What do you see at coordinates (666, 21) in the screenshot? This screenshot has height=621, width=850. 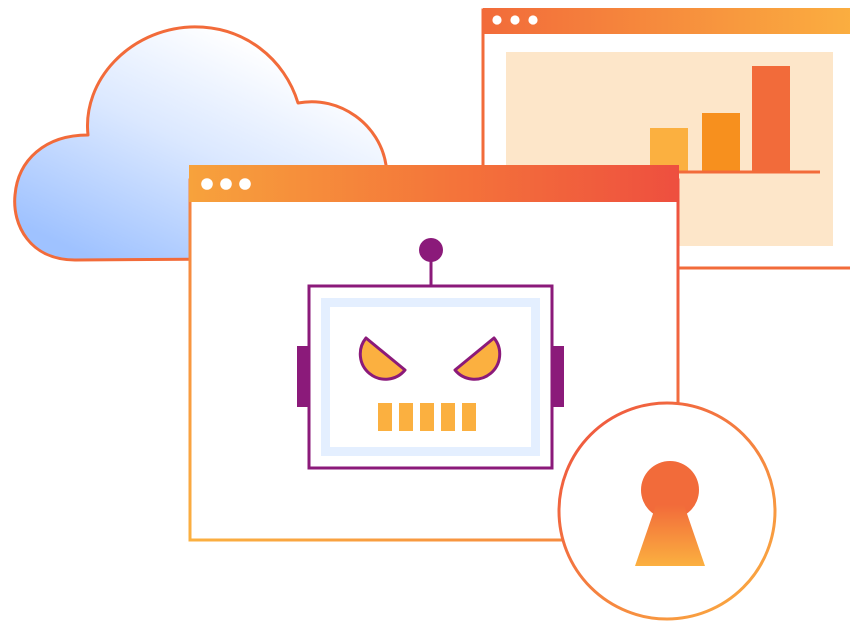 I see `back-window-titlebar` at bounding box center [666, 21].